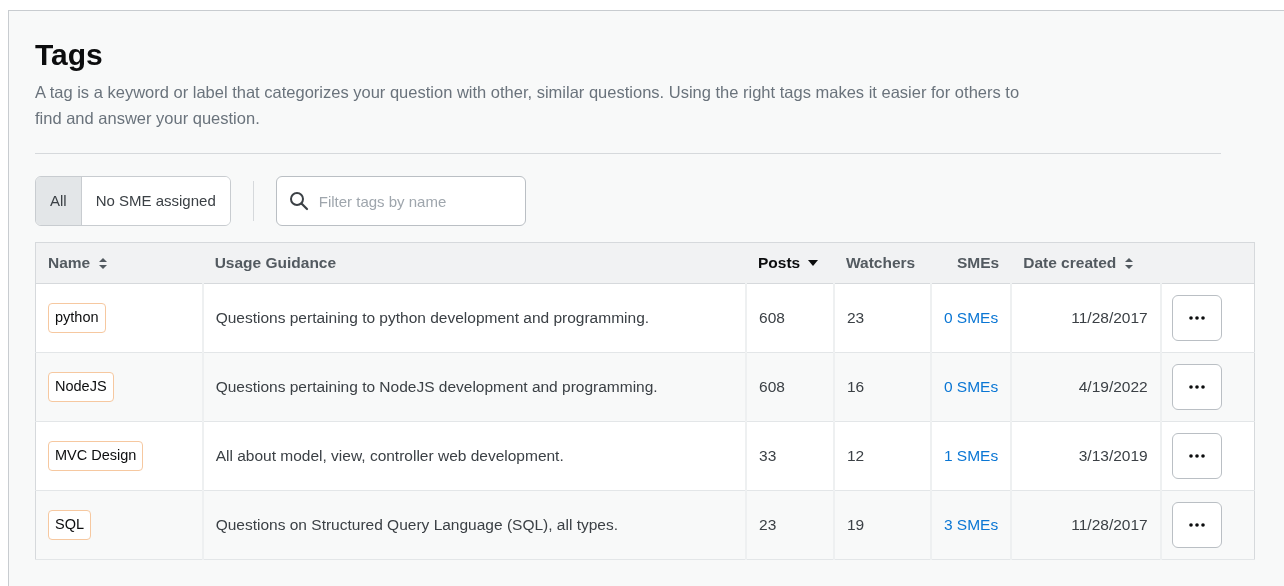 The height and width of the screenshot is (586, 1284). Describe the element at coordinates (81, 387) in the screenshot. I see `tag-chip: NodeJS` at that location.